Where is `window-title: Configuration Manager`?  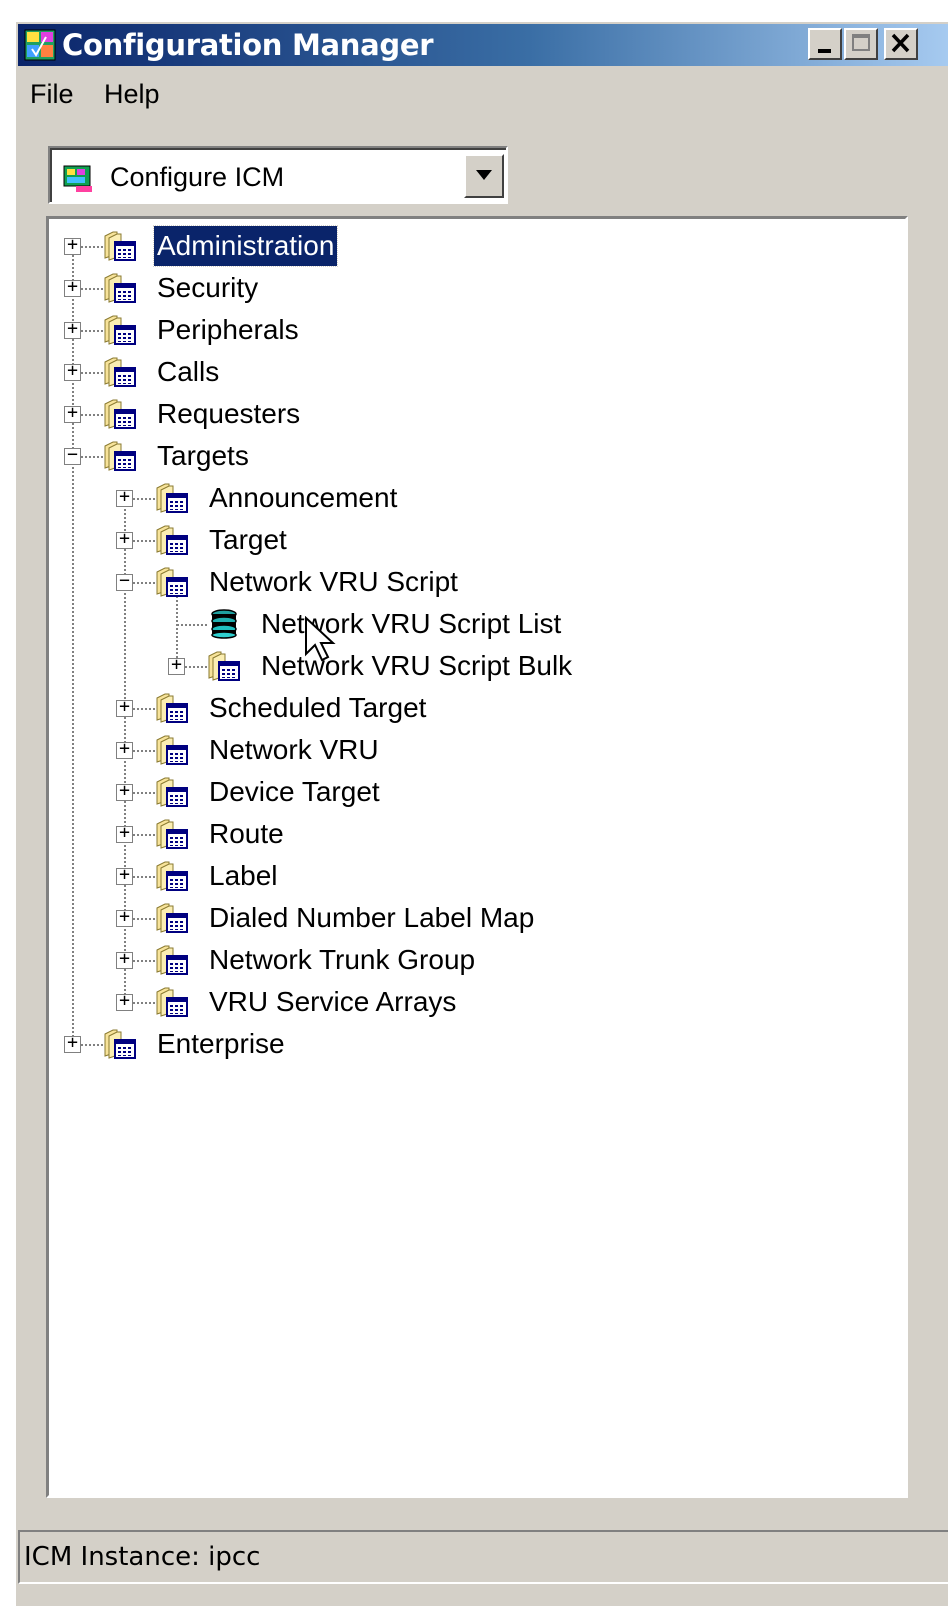
window-title: Configuration Manager is located at coordinates (248, 45).